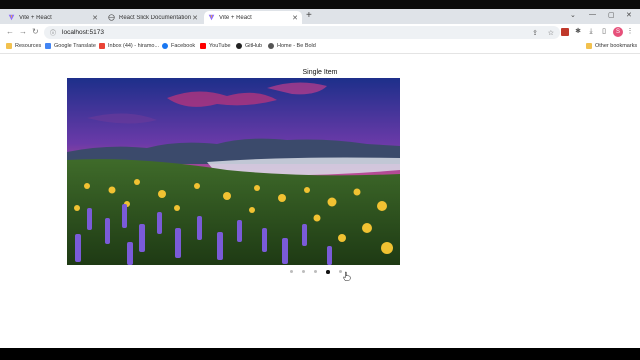 The image size is (640, 360). Describe the element at coordinates (203, 46) in the screenshot. I see `youtube-icon` at that location.